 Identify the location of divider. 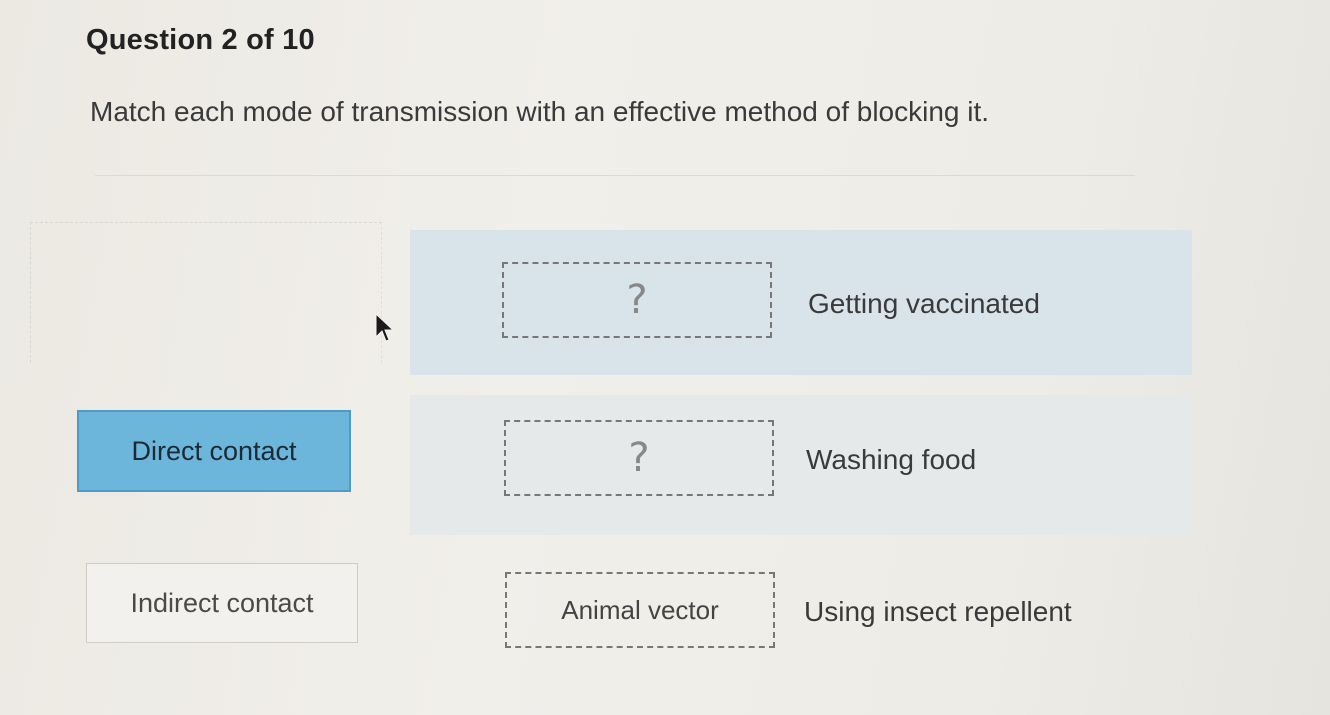
(615, 175).